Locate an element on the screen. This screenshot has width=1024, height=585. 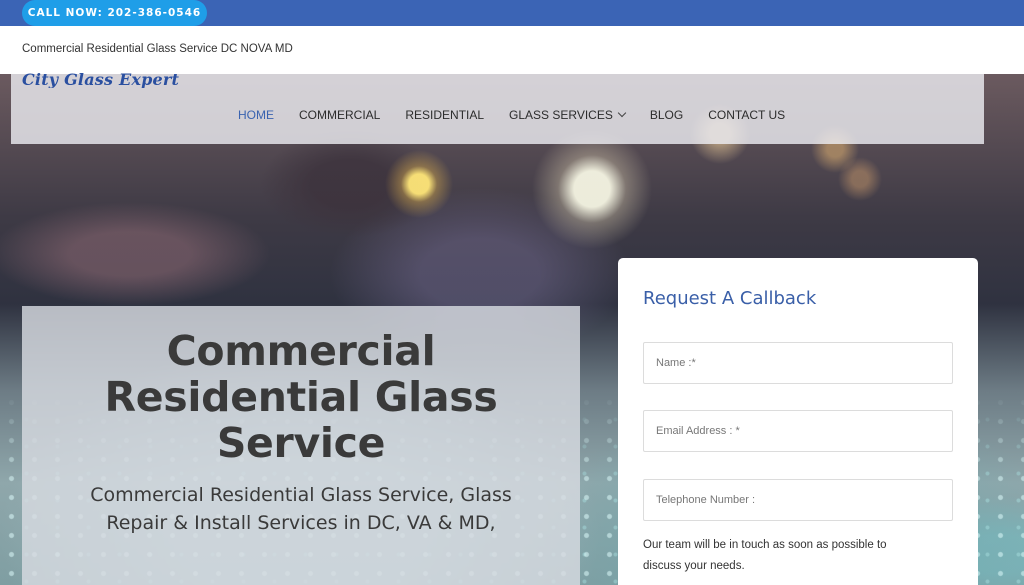
hero-title-line: Service is located at coordinates (301, 443).